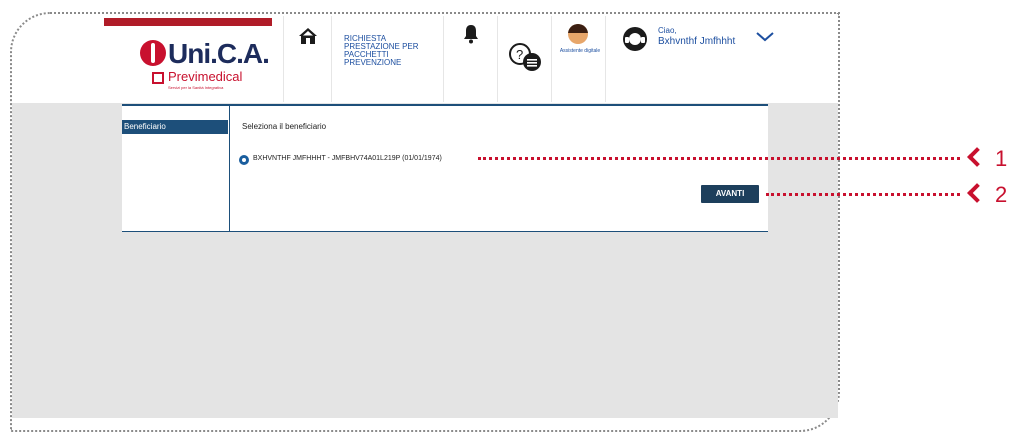 The height and width of the screenshot is (432, 1013). Describe the element at coordinates (1001, 194) in the screenshot. I see `callout-number-2: 2` at that location.